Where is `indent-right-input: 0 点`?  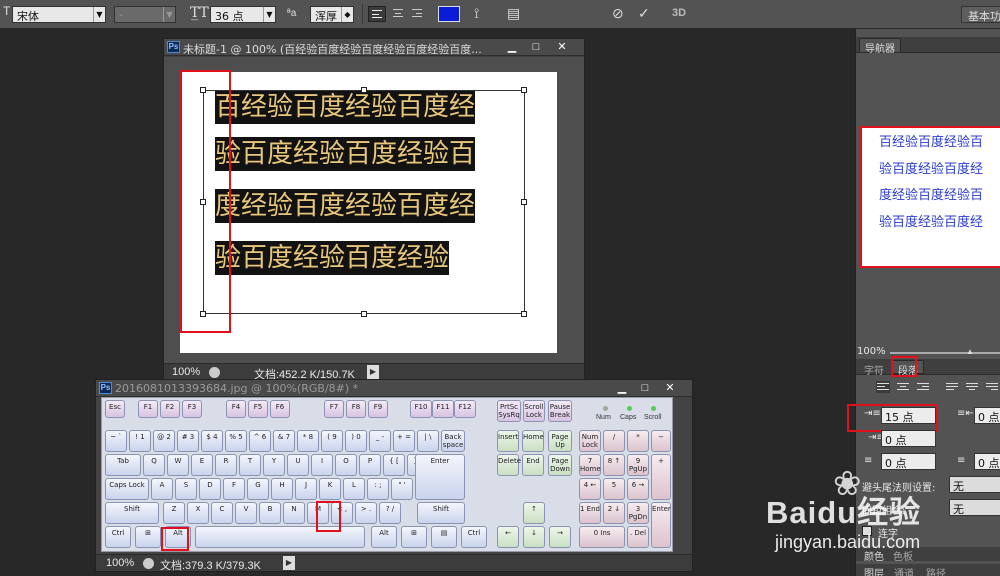
indent-right-input: 0 点 is located at coordinates (987, 415).